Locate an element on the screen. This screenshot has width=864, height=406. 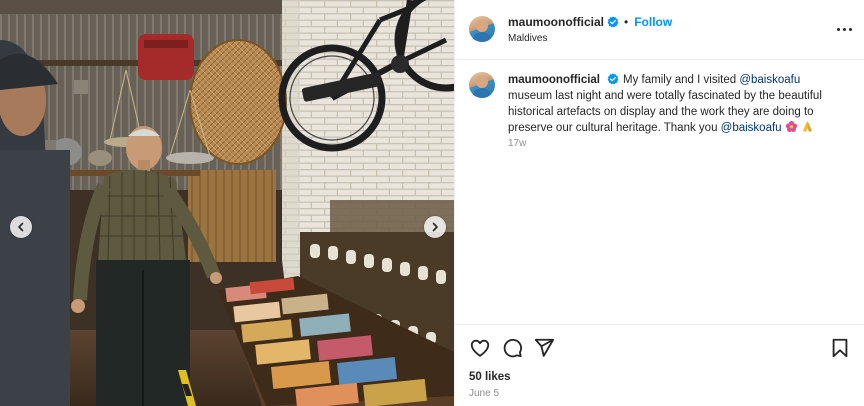
author-line: maumoonofficial • Follow is located at coordinates (590, 22).